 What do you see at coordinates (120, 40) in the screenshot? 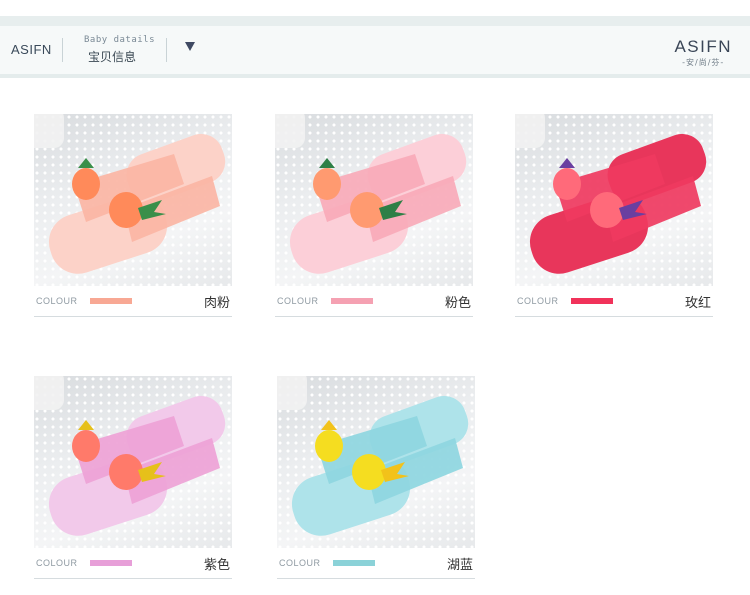
I see `section-subtitle-en: Baby datails` at bounding box center [120, 40].